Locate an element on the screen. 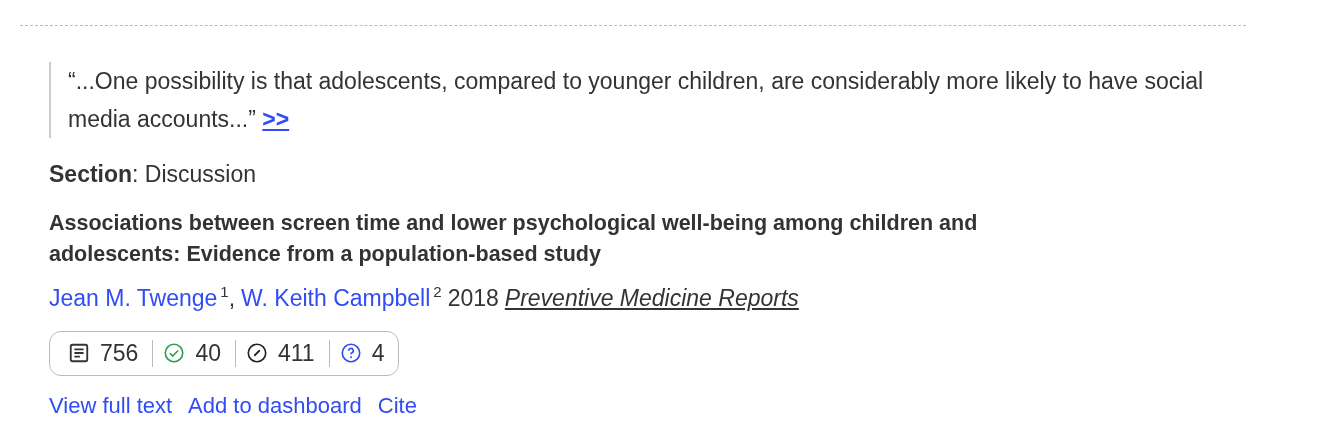 This screenshot has width=1338, height=423. citation-count: 756 is located at coordinates (119, 353).